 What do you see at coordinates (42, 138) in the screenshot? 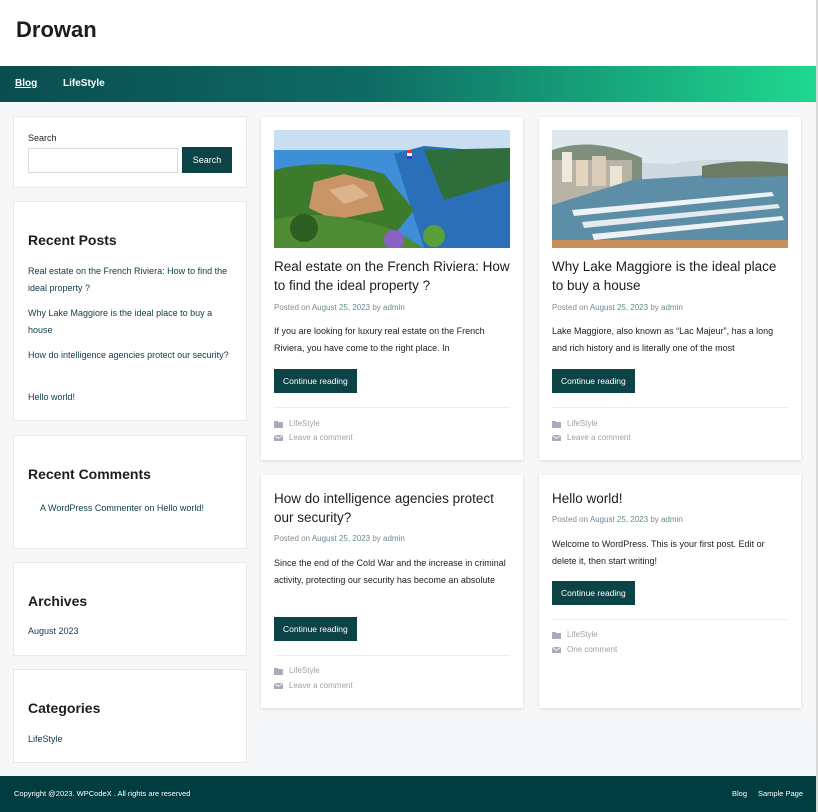
I see `search-label: Search` at bounding box center [42, 138].